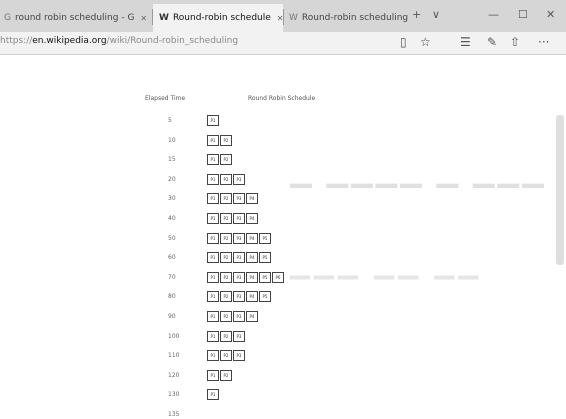  Describe the element at coordinates (293, 18) in the screenshot. I see `wikipedia-w-icon: W` at that location.